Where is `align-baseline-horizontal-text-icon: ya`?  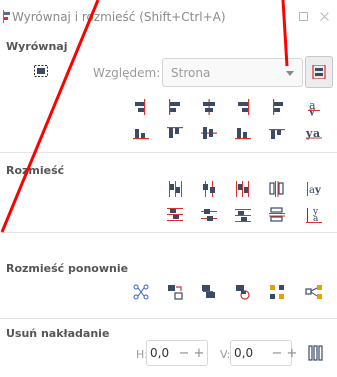 align-baseline-horizontal-text-icon: ya is located at coordinates (314, 133).